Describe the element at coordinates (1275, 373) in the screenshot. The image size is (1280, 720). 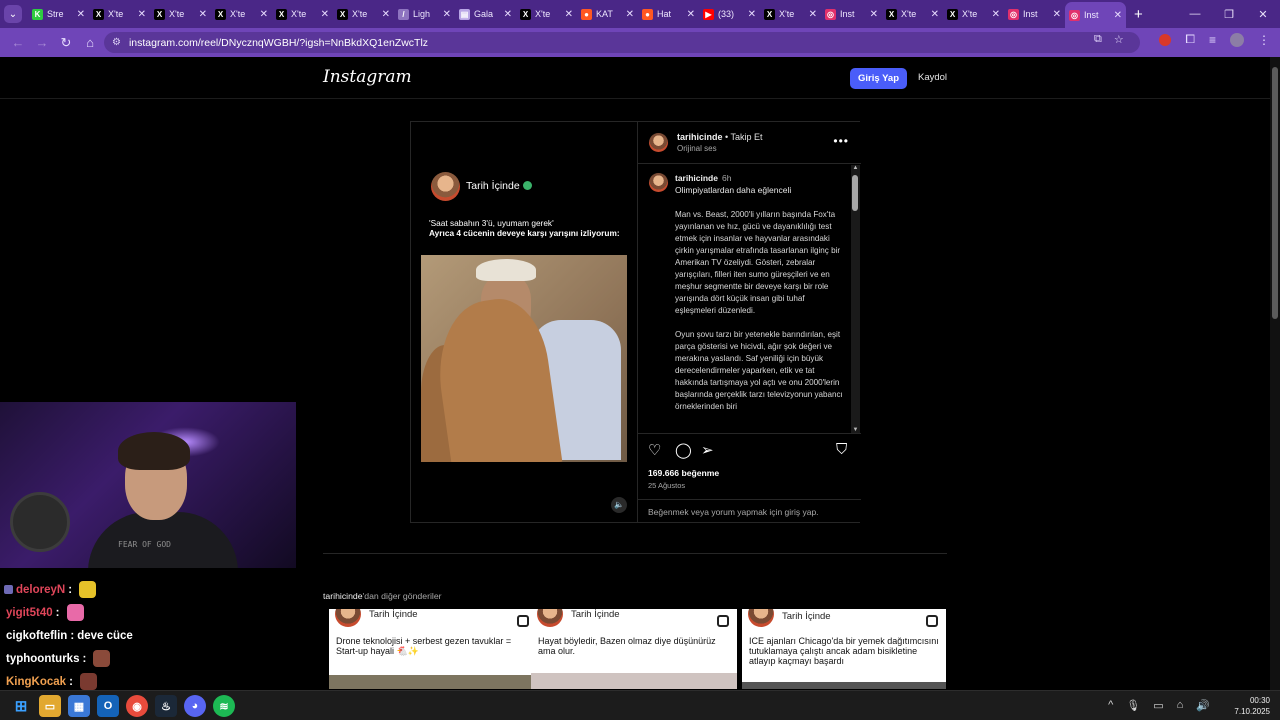
I see `page-scrollbar` at that location.